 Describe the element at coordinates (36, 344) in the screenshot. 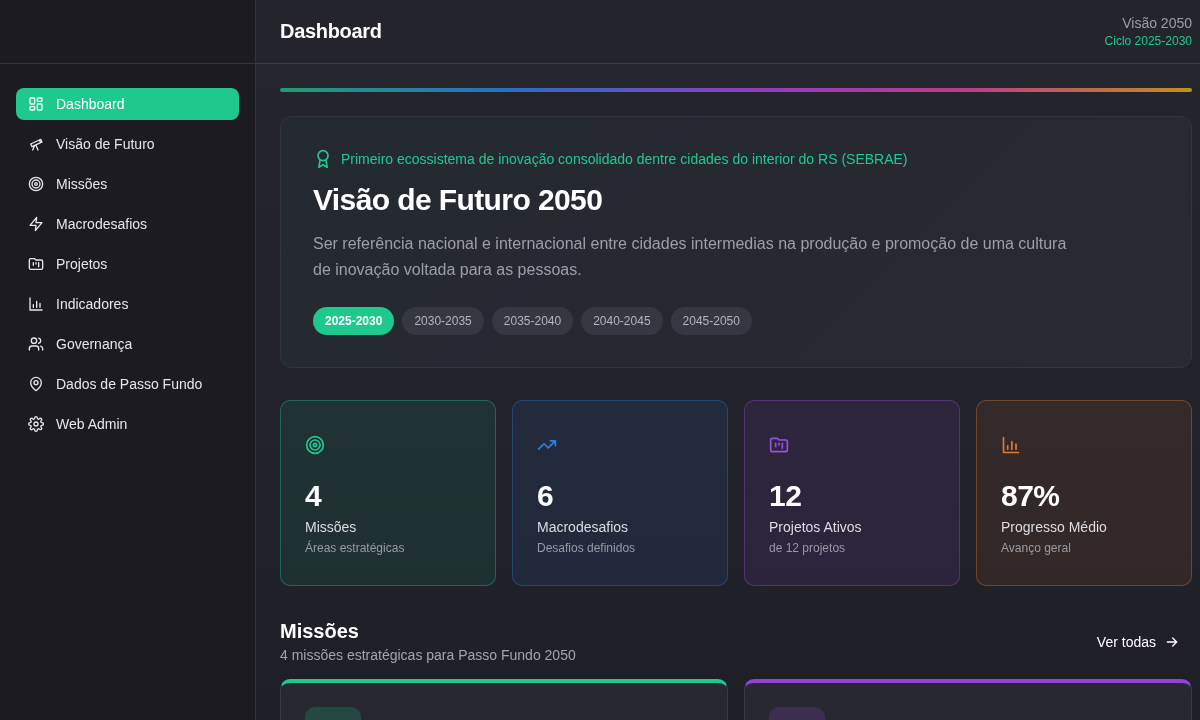

I see `users-icon` at that location.